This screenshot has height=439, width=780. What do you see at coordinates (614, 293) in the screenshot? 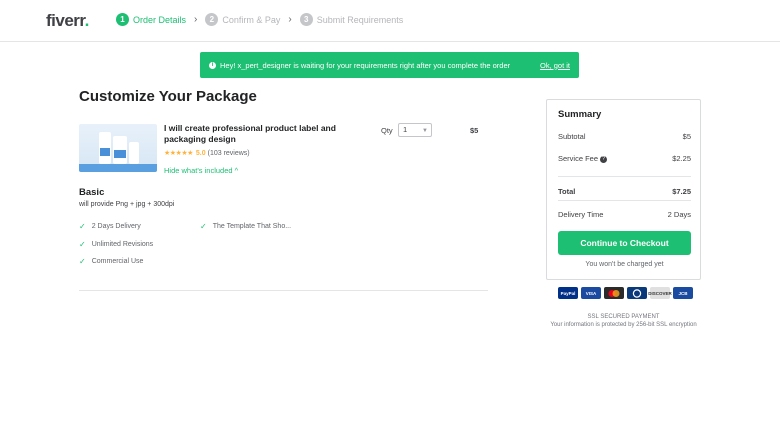
I see `mastercard-icon` at bounding box center [614, 293].